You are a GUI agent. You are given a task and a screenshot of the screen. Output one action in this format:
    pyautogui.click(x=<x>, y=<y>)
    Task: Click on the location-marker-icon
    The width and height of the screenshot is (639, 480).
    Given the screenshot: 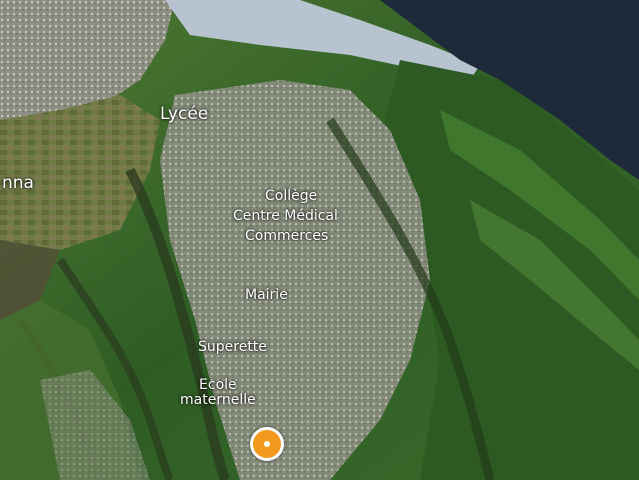 What is the action you would take?
    pyautogui.click(x=267, y=444)
    